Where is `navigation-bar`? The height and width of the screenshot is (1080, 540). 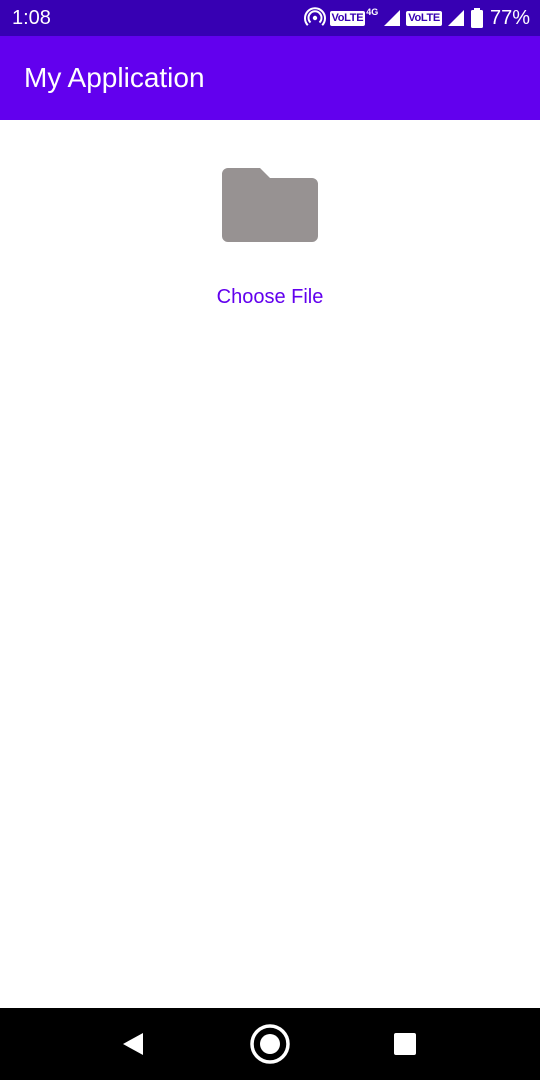
navigation-bar is located at coordinates (270, 1044).